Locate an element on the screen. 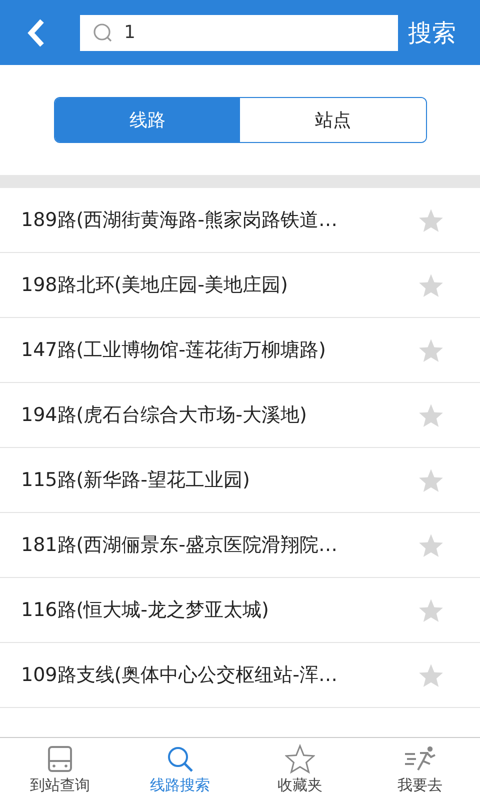 This screenshot has height=800, width=480. tab-item: 收藏夹 is located at coordinates (300, 769).